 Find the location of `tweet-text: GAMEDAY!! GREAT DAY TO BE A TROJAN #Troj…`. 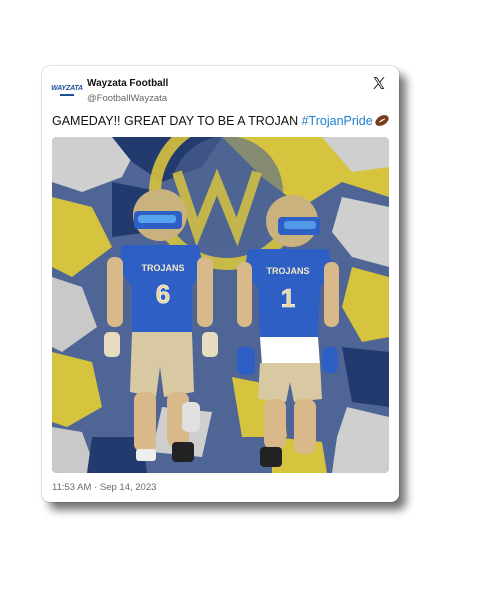

tweet-text: GAMEDAY!! GREAT DAY TO BE A TROJAN #Troj… is located at coordinates (221, 121).